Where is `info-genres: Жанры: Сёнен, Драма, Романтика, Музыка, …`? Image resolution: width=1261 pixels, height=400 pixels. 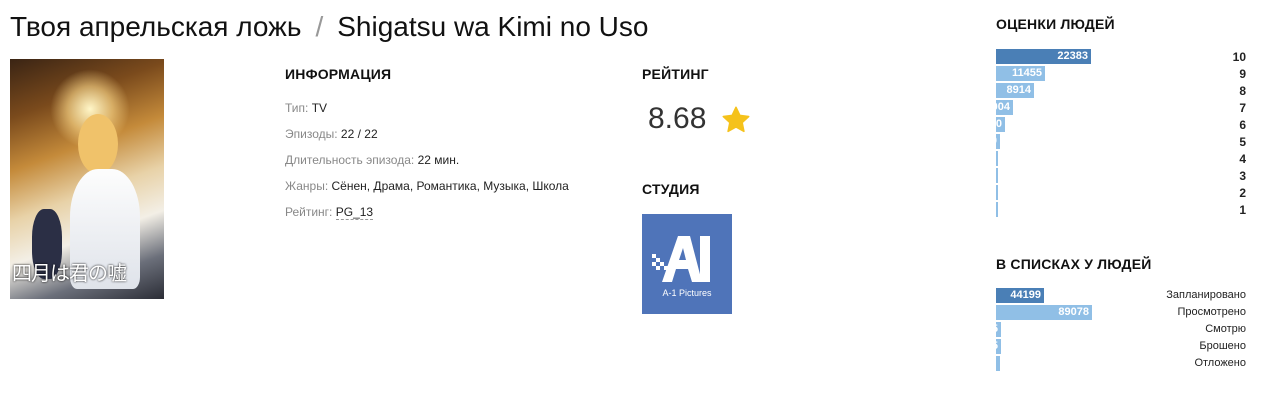 info-genres: Жанры: Сёнен, Драма, Романтика, Музыка, … is located at coordinates (427, 186).